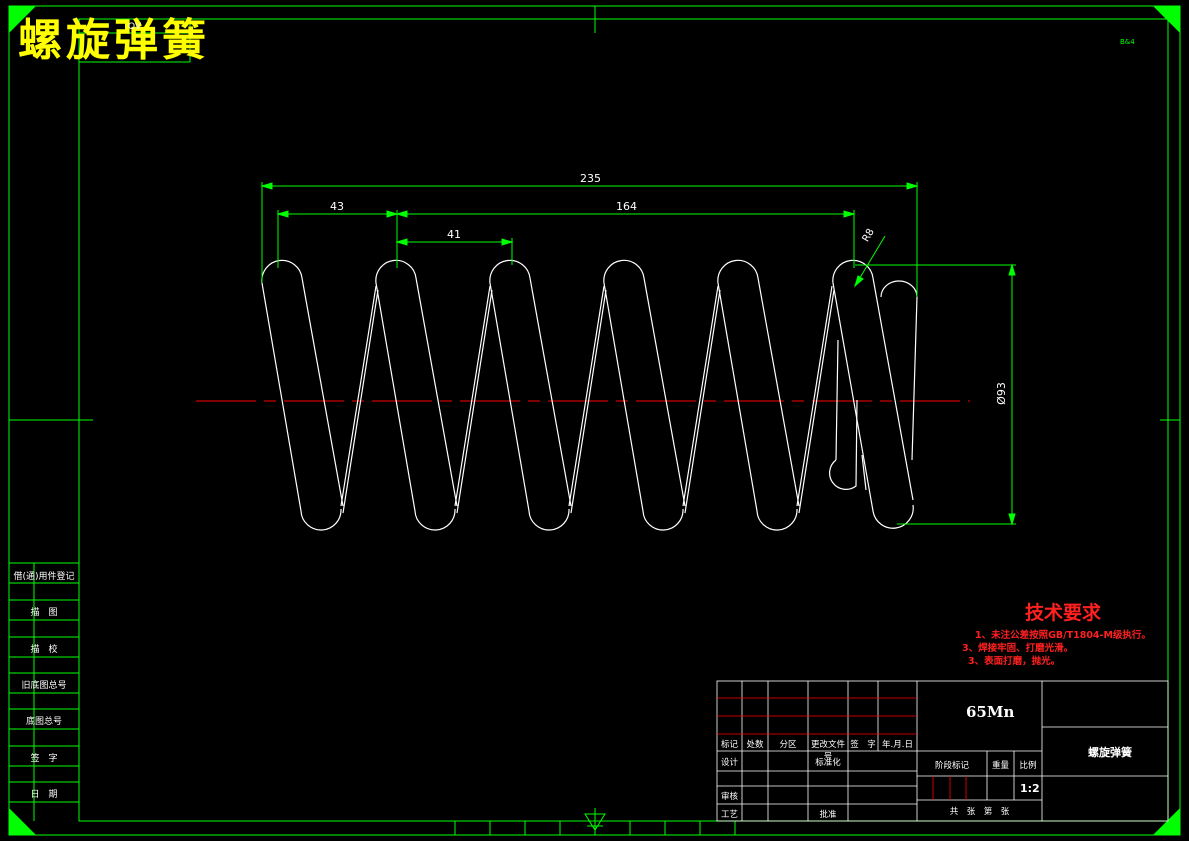  What do you see at coordinates (755, 745) in the screenshot?
I see `rev-header-count: 处数` at bounding box center [755, 745].